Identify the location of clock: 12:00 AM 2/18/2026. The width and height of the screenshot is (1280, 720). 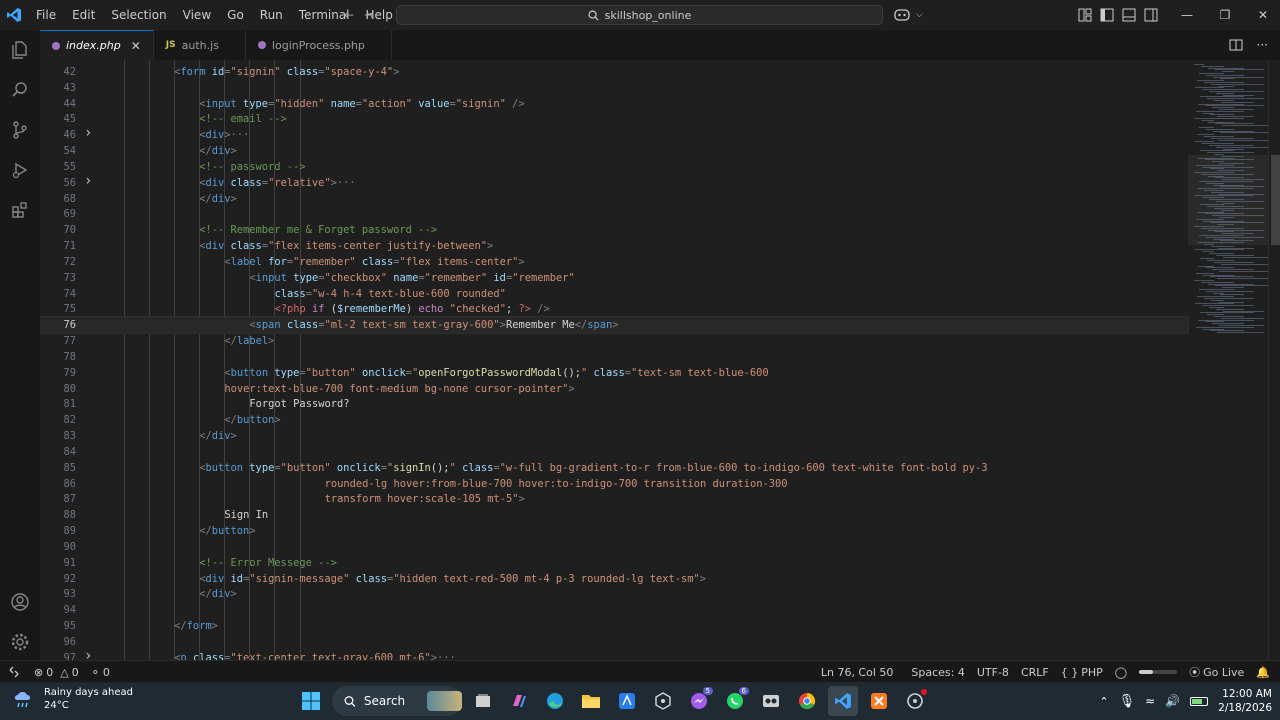
(1245, 701).